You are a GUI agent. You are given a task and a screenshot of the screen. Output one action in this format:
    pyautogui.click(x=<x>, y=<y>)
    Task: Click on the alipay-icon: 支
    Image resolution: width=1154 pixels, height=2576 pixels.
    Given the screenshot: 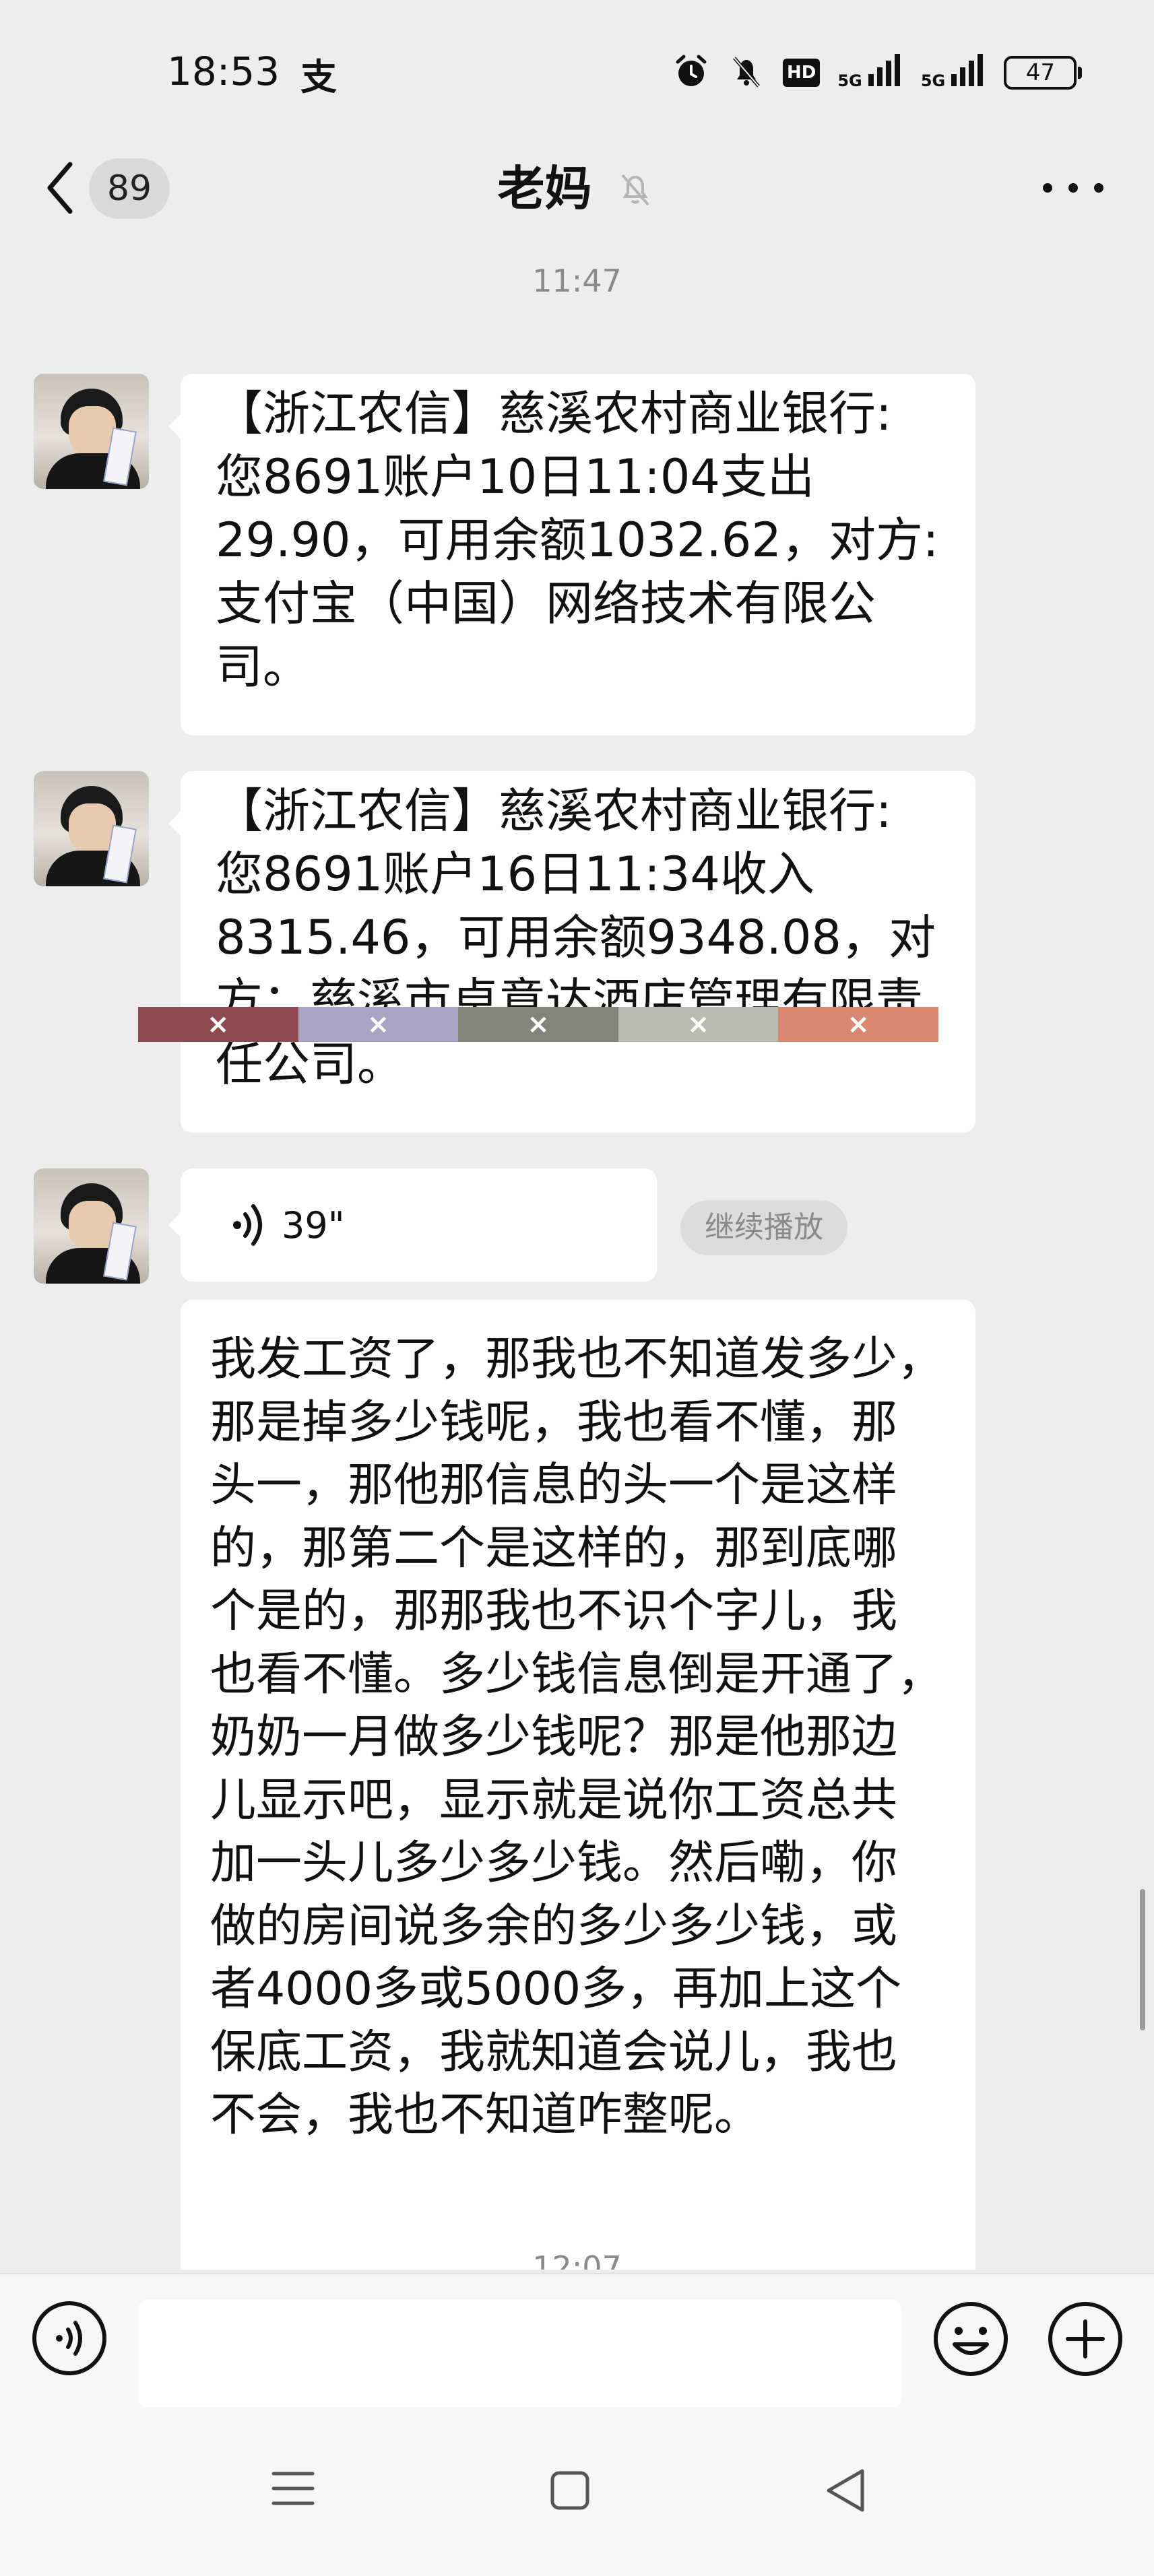 What is the action you would take?
    pyautogui.click(x=318, y=77)
    